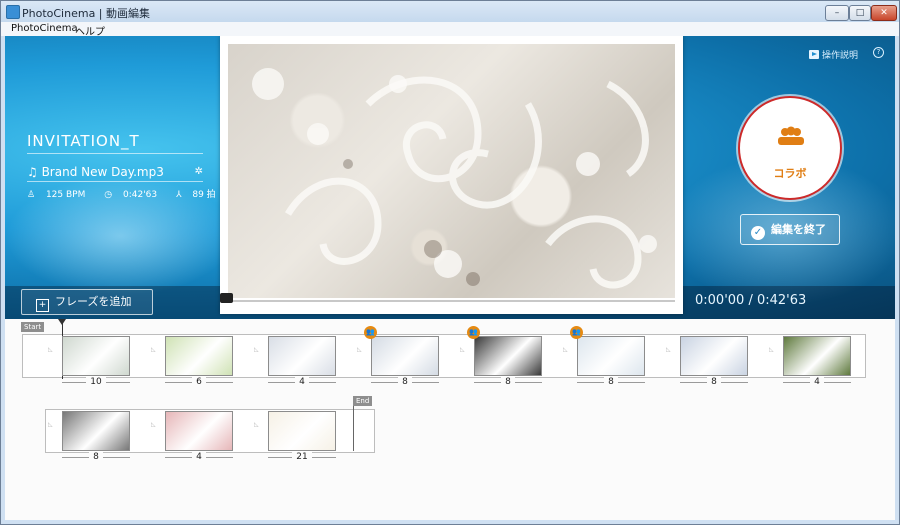 This screenshot has width=900, height=525. I want to click on beat-count: 10, so click(96, 382).